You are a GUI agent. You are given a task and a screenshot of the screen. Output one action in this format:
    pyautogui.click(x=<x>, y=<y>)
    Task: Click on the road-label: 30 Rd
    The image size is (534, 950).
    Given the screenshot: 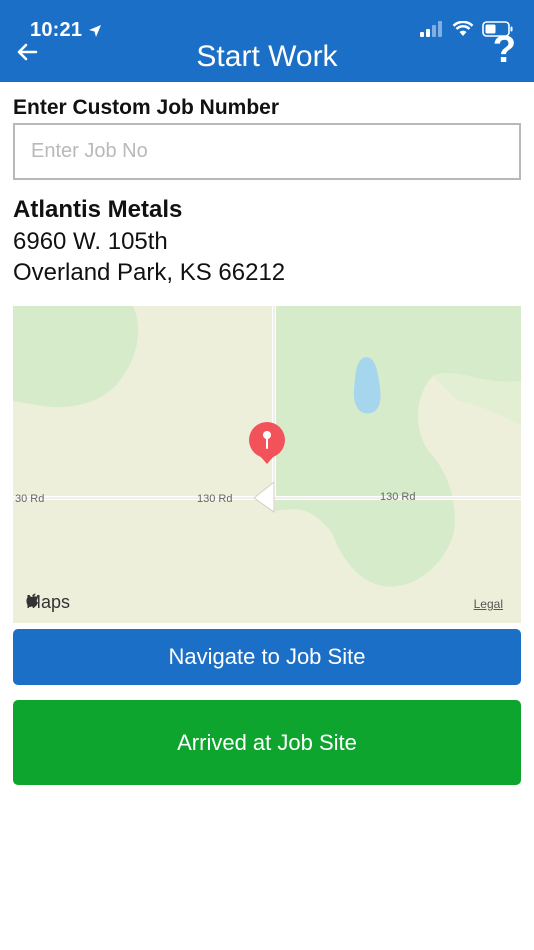 What is the action you would take?
    pyautogui.click(x=30, y=499)
    